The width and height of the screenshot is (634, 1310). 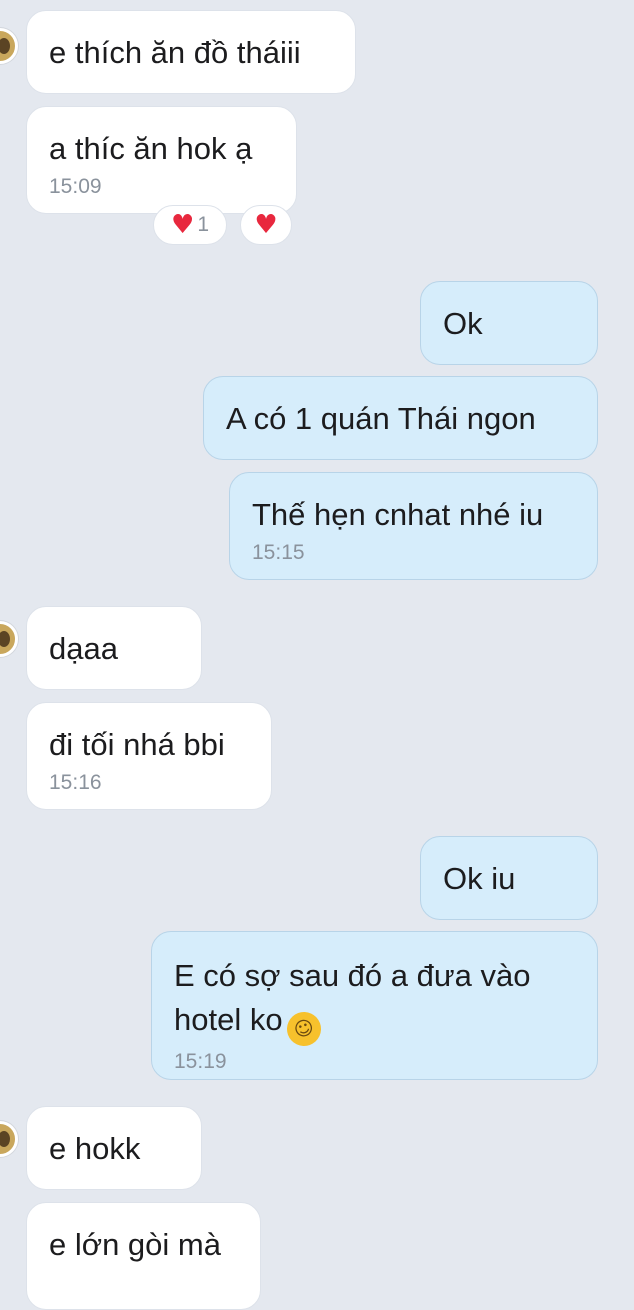 I want to click on react-button: ♥, so click(x=266, y=225).